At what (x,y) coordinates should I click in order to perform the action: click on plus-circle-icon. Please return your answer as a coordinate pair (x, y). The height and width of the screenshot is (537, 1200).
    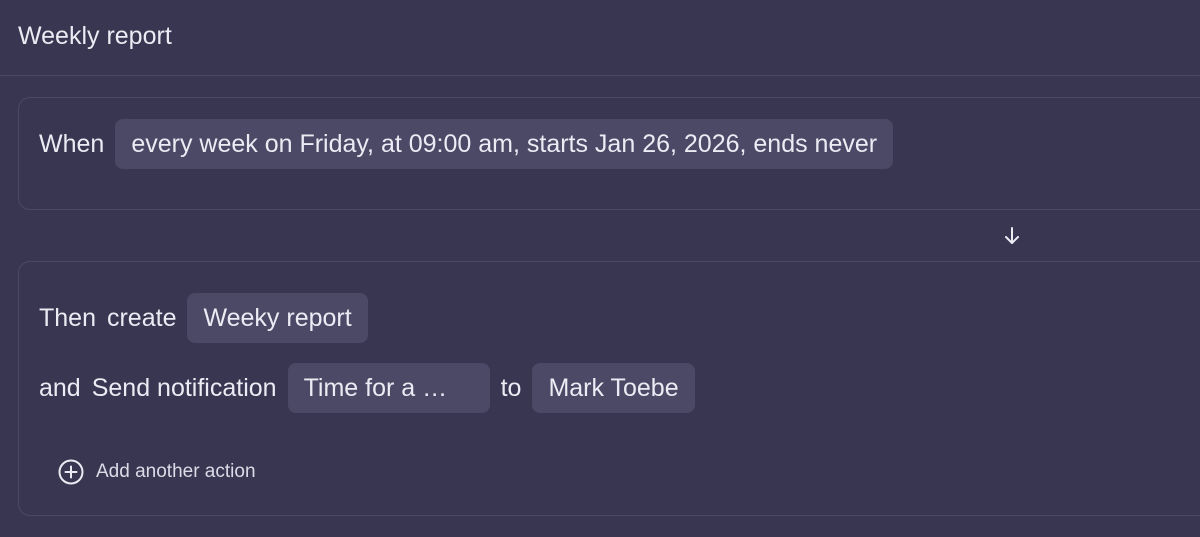
    Looking at the image, I should click on (71, 472).